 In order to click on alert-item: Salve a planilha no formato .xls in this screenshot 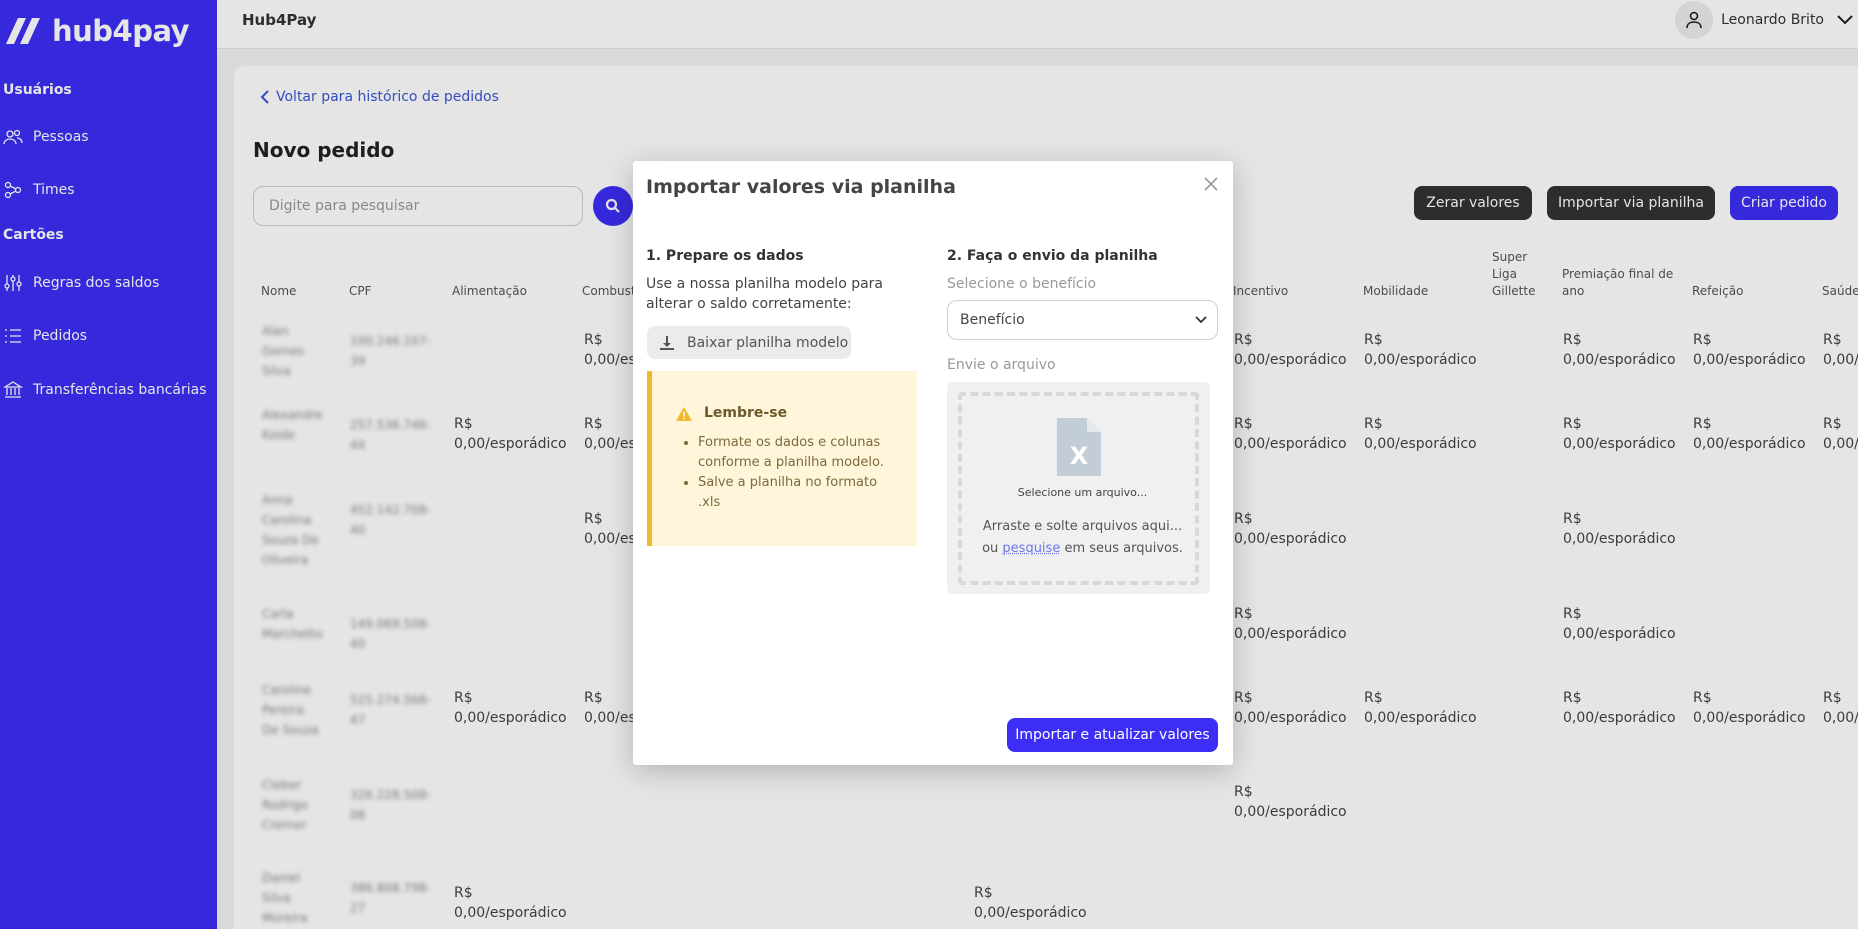, I will do `click(797, 493)`.